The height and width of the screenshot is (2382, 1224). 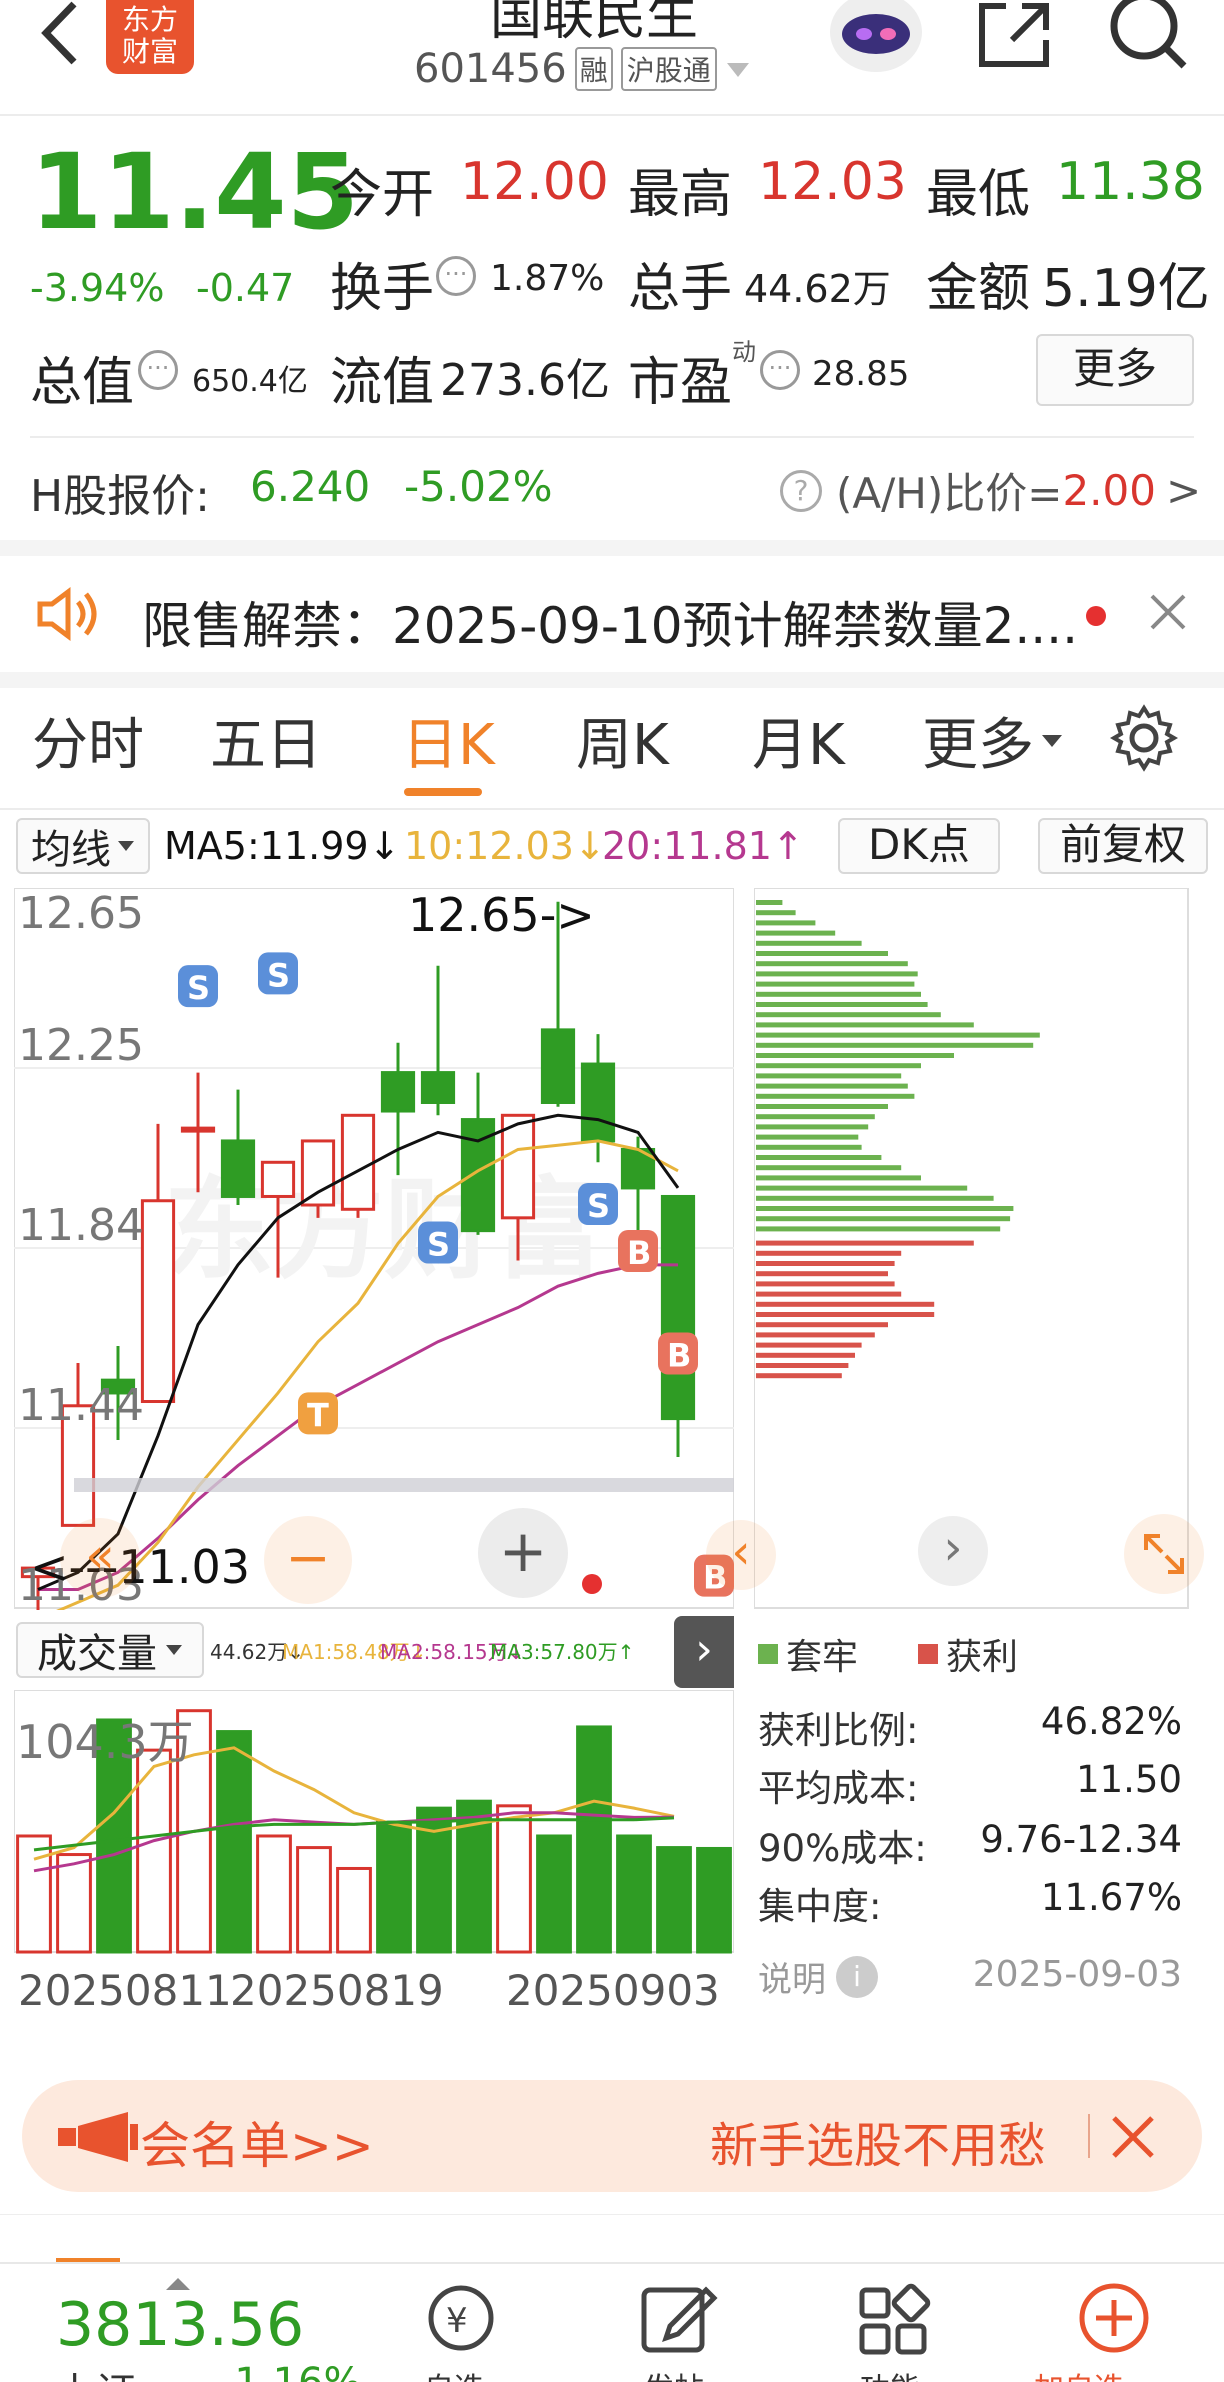 I want to click on indicator-select: 均线, so click(x=83, y=846).